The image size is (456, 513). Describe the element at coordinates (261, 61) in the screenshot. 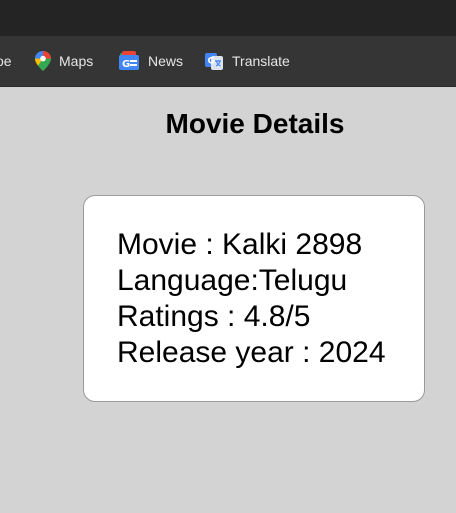

I see `bookmark-label: Translate` at that location.